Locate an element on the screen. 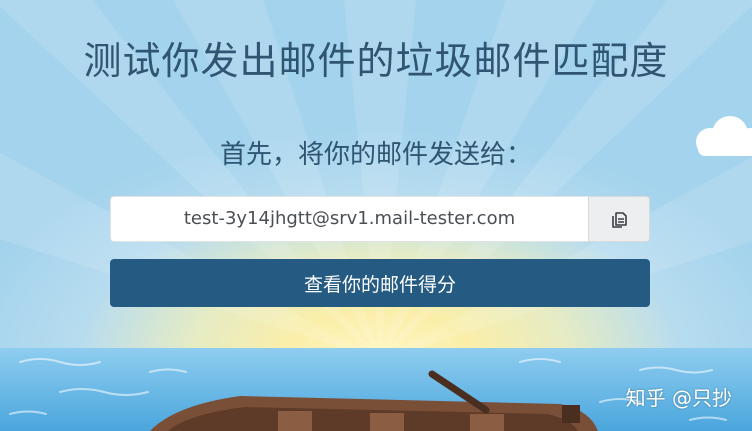  copy-icon is located at coordinates (619, 220).